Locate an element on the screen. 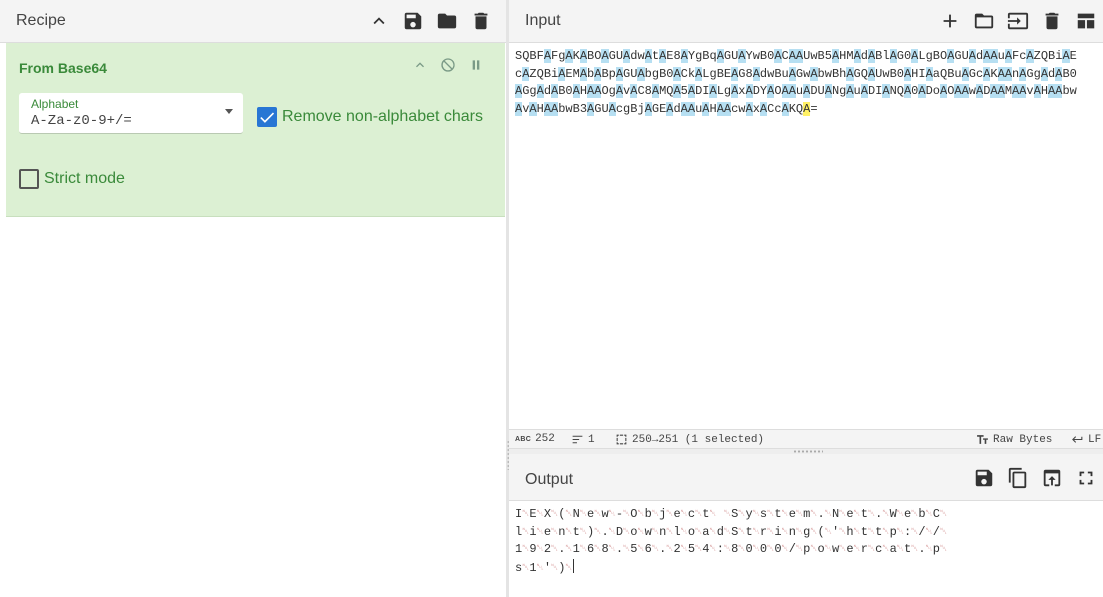  copy-icon is located at coordinates (1018, 478).